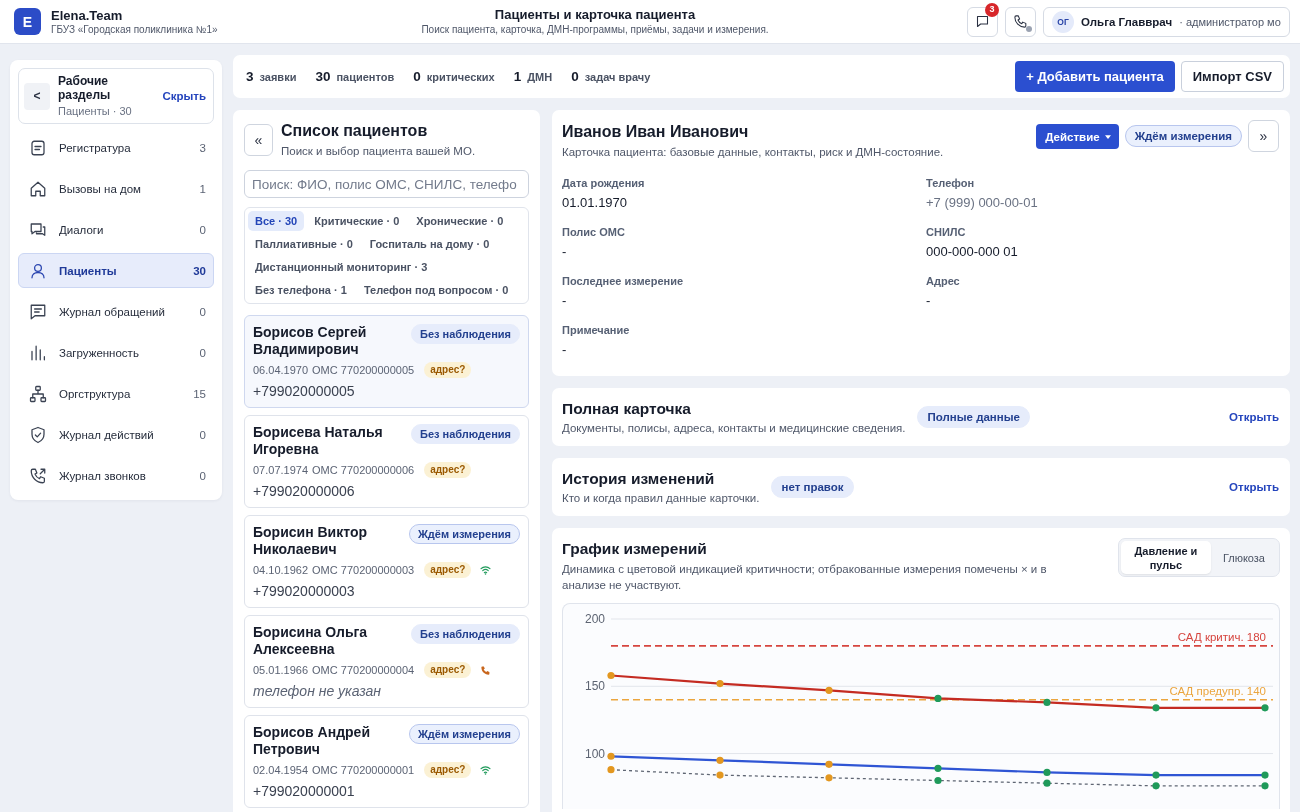 The height and width of the screenshot is (812, 1300). Describe the element at coordinates (595, 202) in the screenshot. I see `field-value: 01.01.1970` at that location.